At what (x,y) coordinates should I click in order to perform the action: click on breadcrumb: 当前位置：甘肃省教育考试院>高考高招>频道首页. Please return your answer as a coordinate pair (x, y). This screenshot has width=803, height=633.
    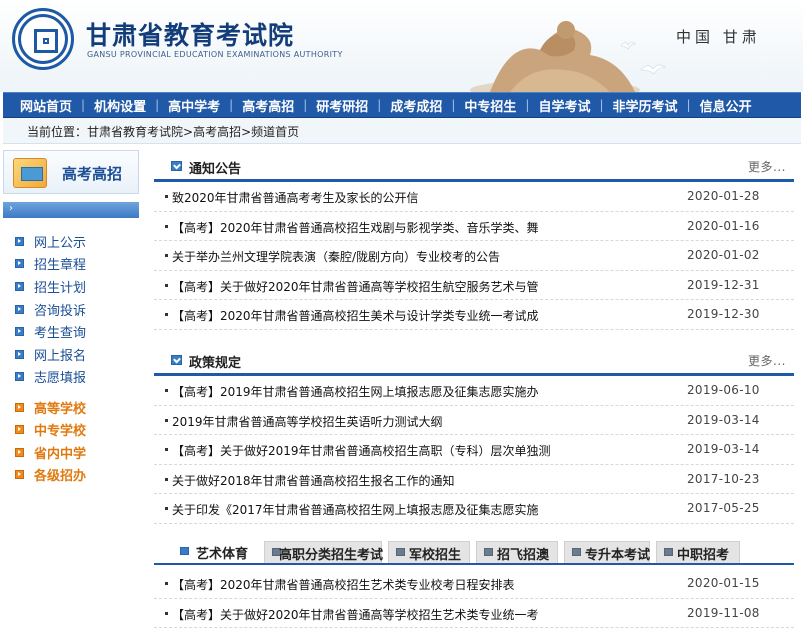
    Looking at the image, I should click on (402, 131).